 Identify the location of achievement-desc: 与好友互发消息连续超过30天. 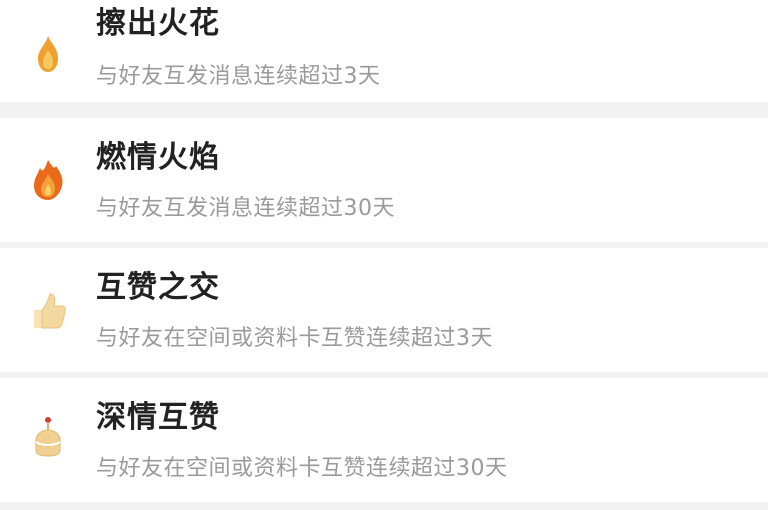
(245, 208).